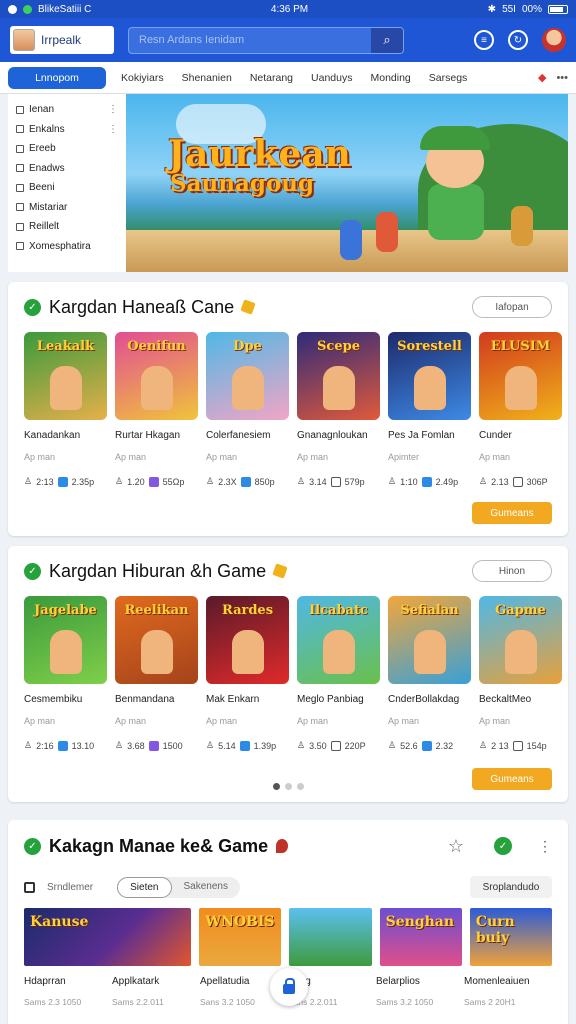  What do you see at coordinates (420, 922) in the screenshot?
I see `tile-title: Senghan` at bounding box center [420, 922].